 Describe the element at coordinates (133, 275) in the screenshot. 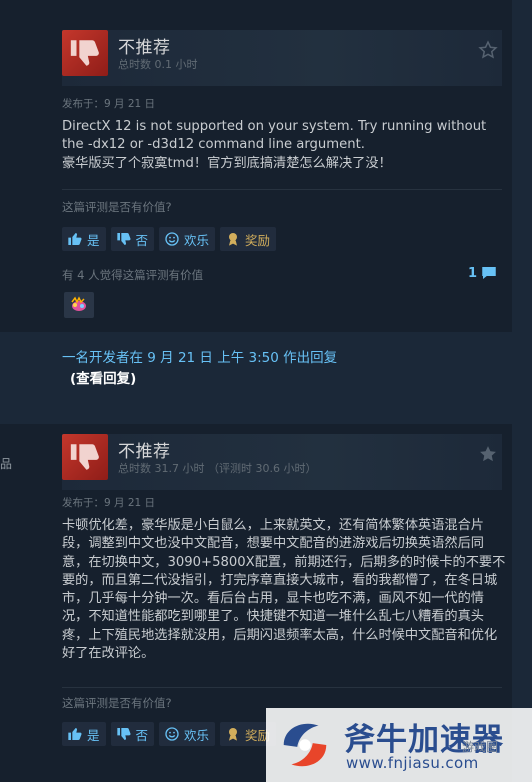

I see `found-helpful-text: 有 4 人觉得这篇评测有价值` at that location.